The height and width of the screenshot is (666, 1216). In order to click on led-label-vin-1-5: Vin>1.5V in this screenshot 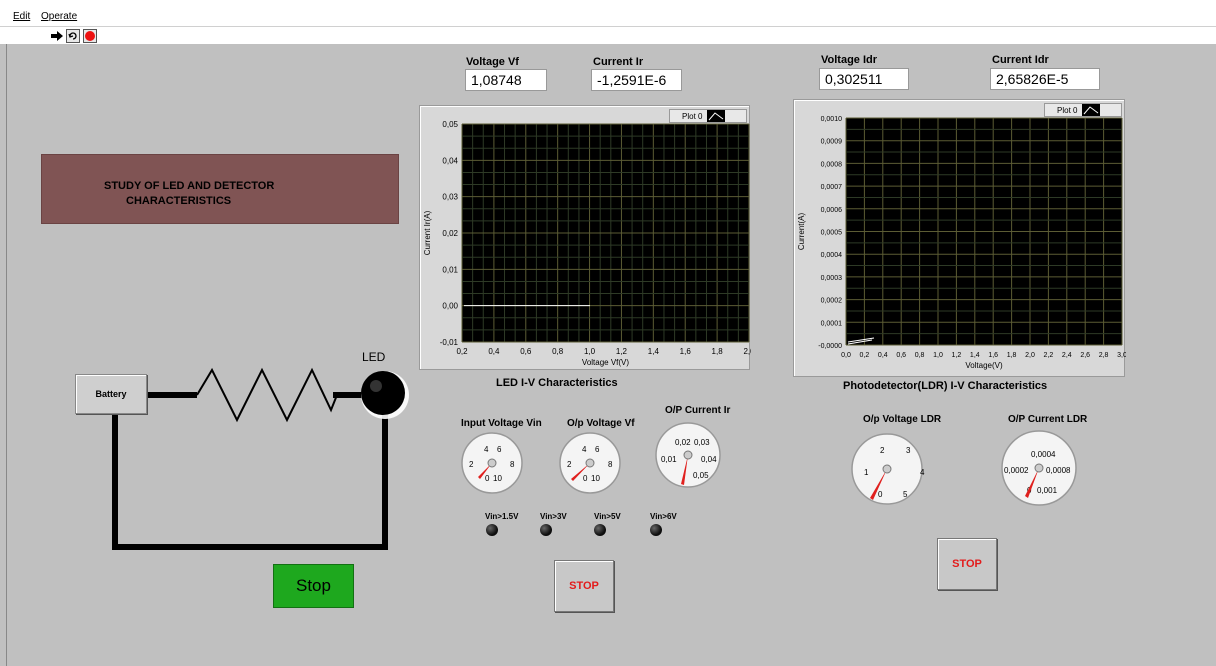, I will do `click(502, 516)`.